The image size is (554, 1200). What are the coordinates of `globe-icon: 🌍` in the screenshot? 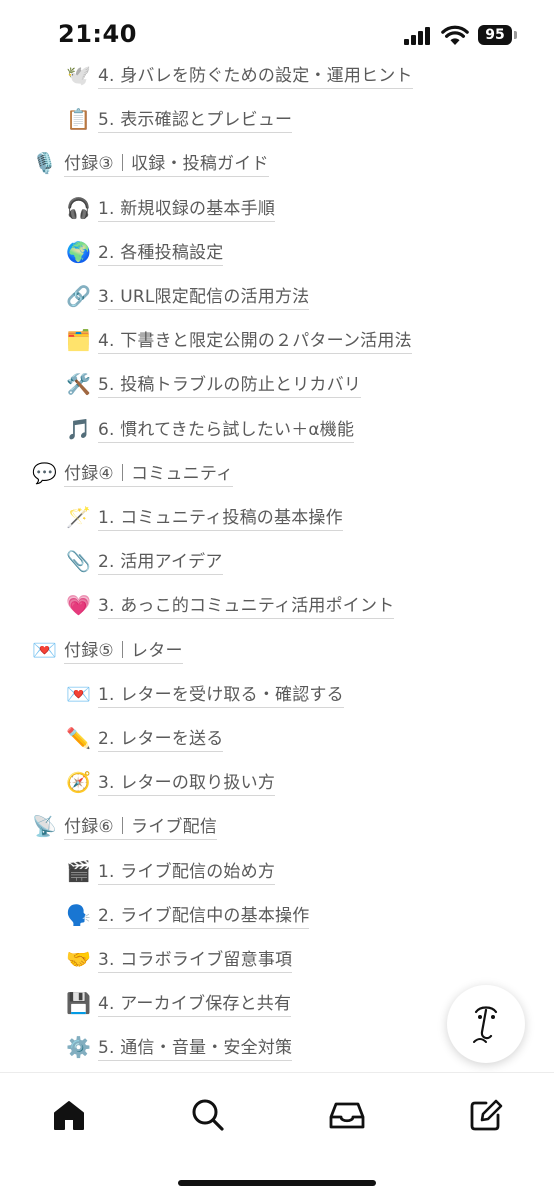 It's located at (78, 252).